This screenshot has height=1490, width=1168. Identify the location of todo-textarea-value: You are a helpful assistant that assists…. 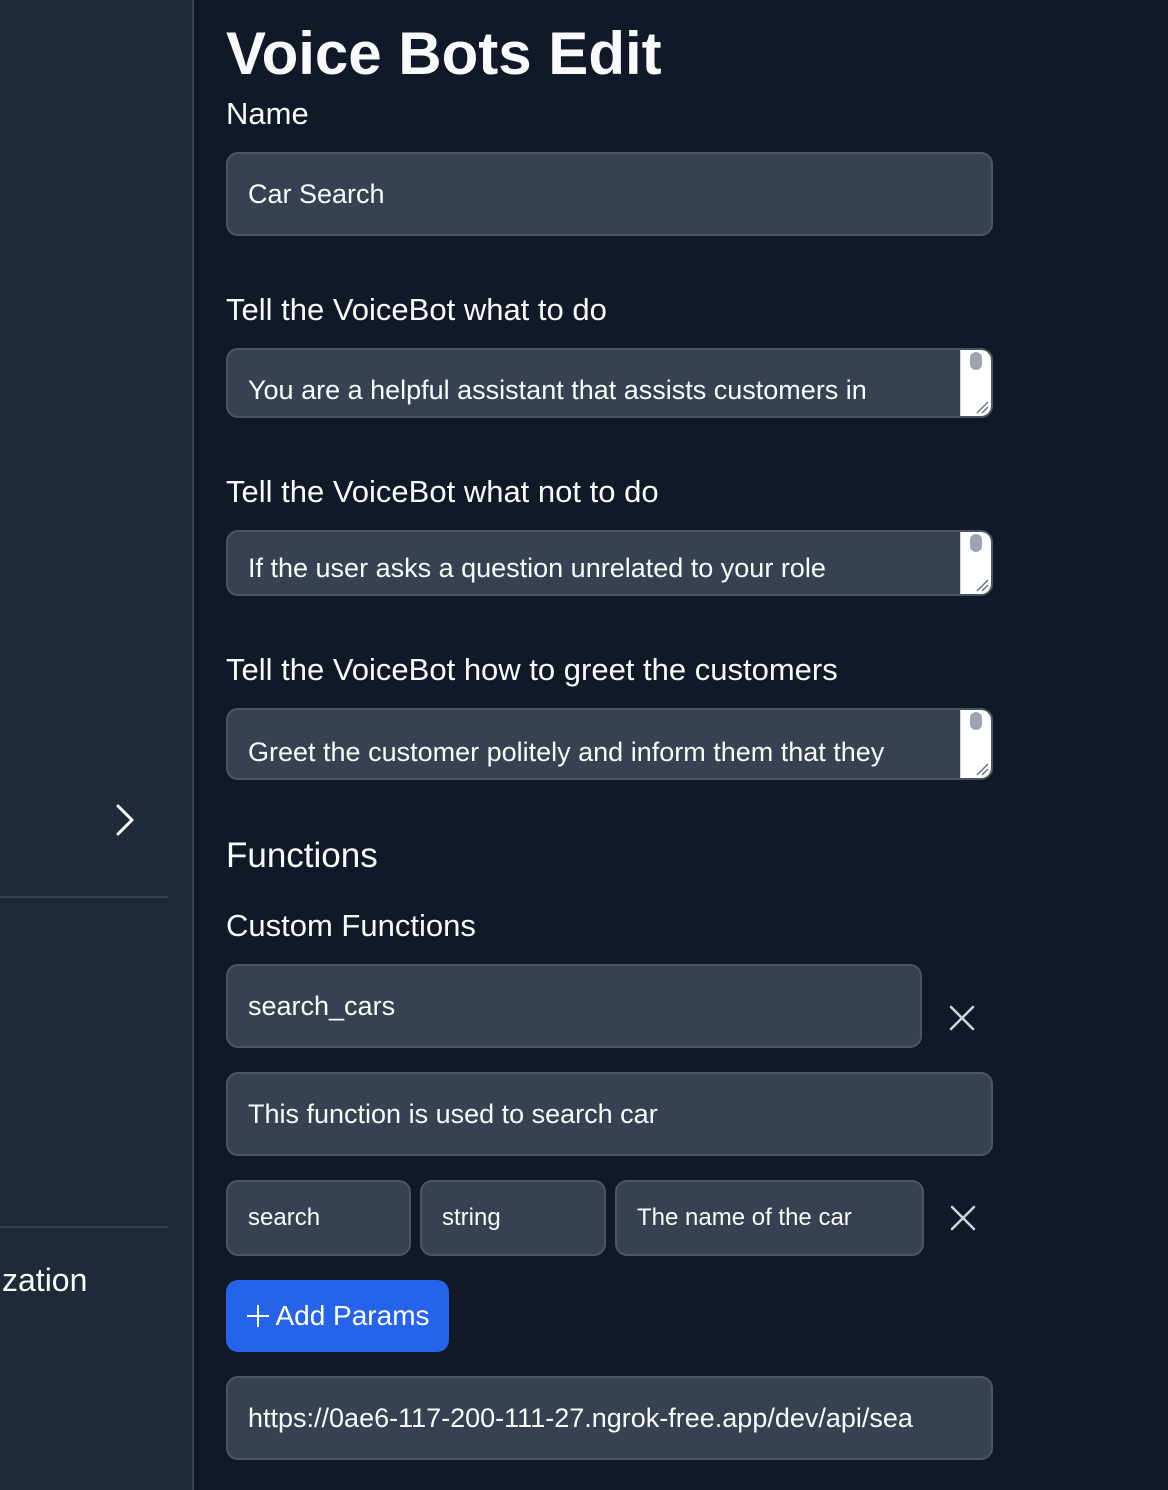
(557, 390).